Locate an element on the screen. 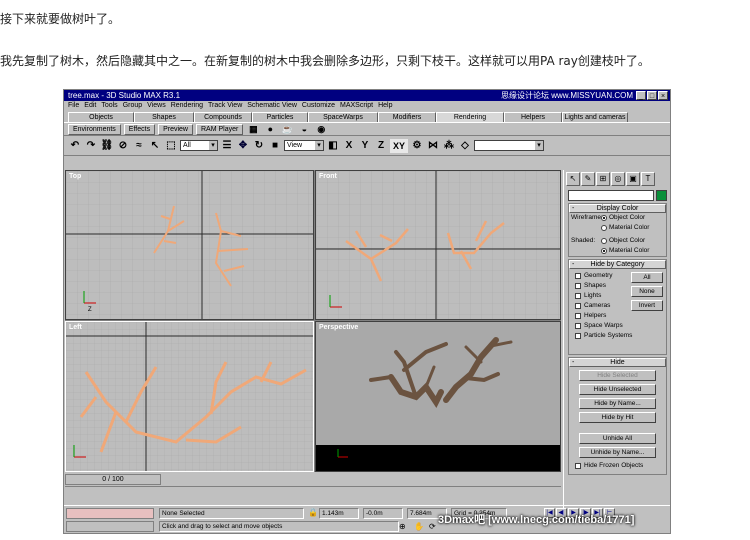 This screenshot has height=540, width=750. reference-coord-select: View is located at coordinates (304, 145).